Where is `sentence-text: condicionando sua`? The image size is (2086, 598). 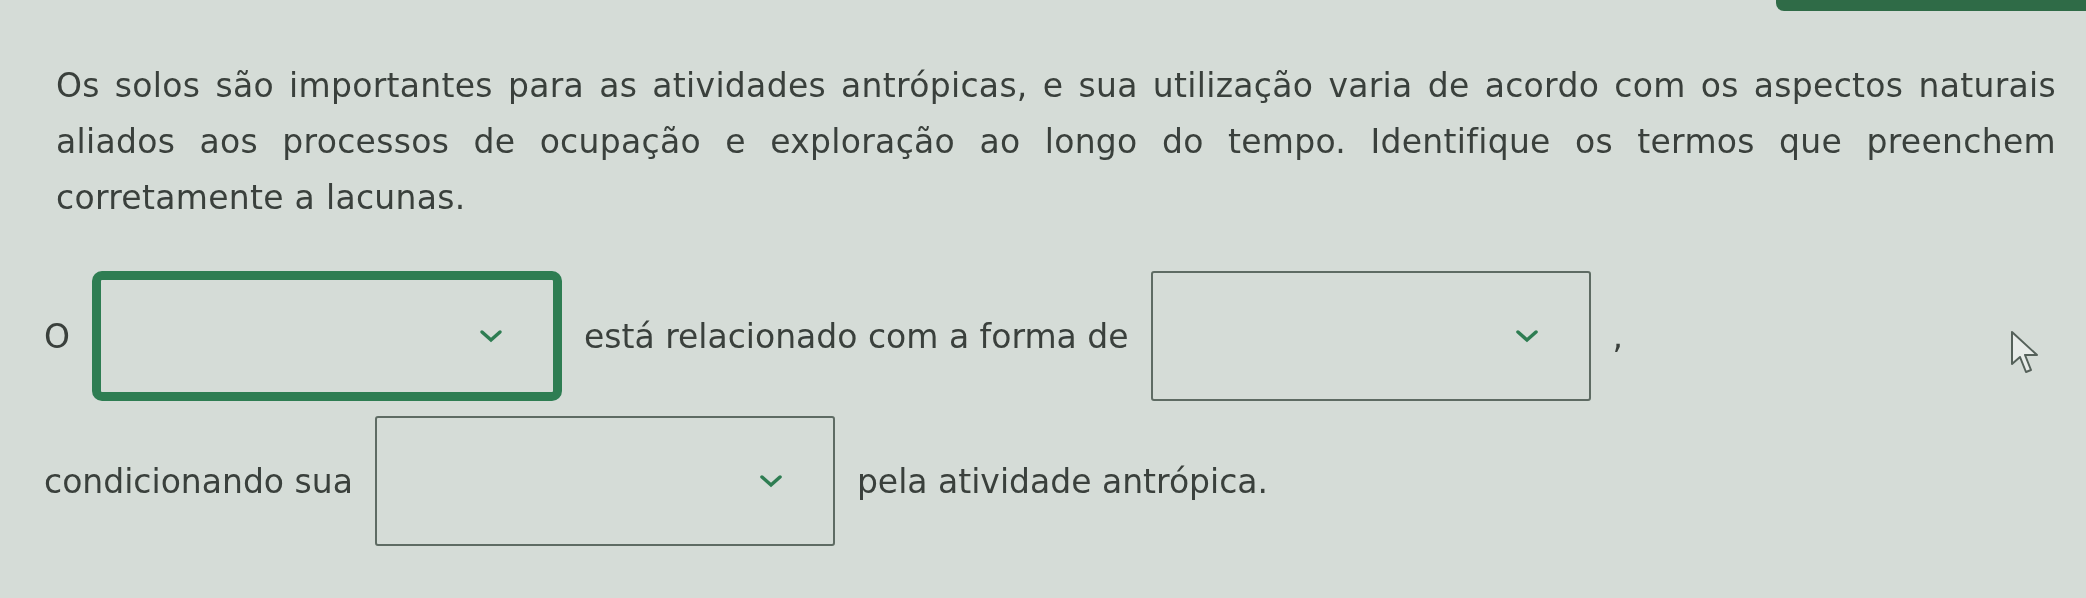
sentence-text: condicionando sua is located at coordinates (198, 481).